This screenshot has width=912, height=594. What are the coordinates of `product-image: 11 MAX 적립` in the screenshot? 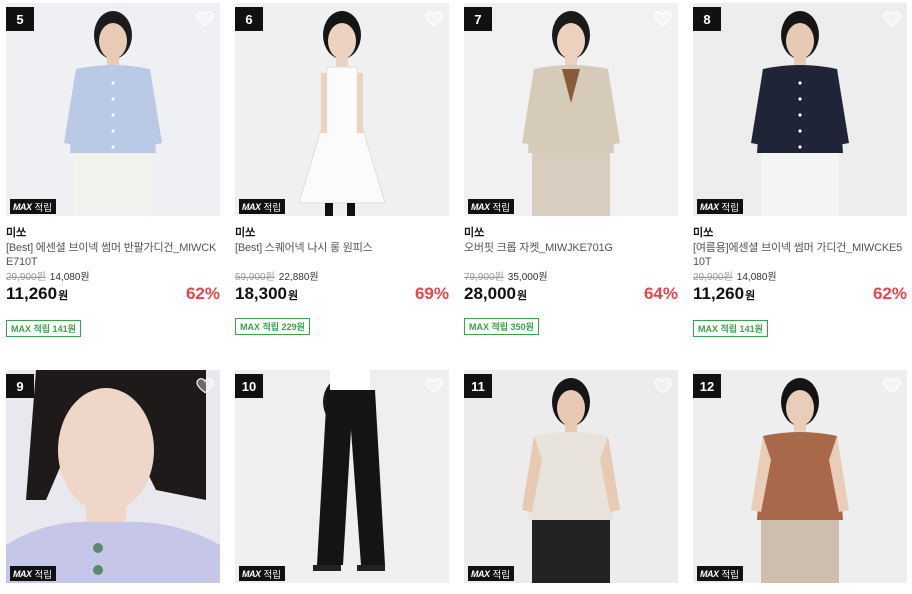 It's located at (571, 476).